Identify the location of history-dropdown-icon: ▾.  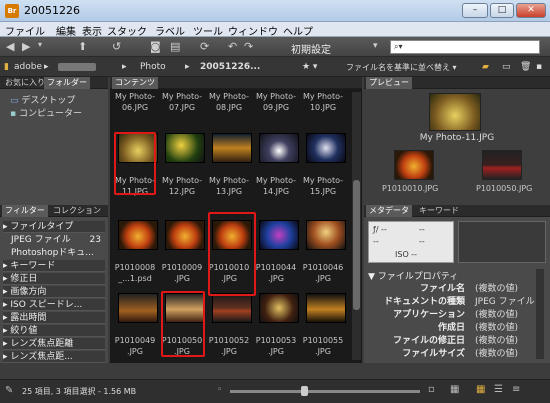
(40, 44).